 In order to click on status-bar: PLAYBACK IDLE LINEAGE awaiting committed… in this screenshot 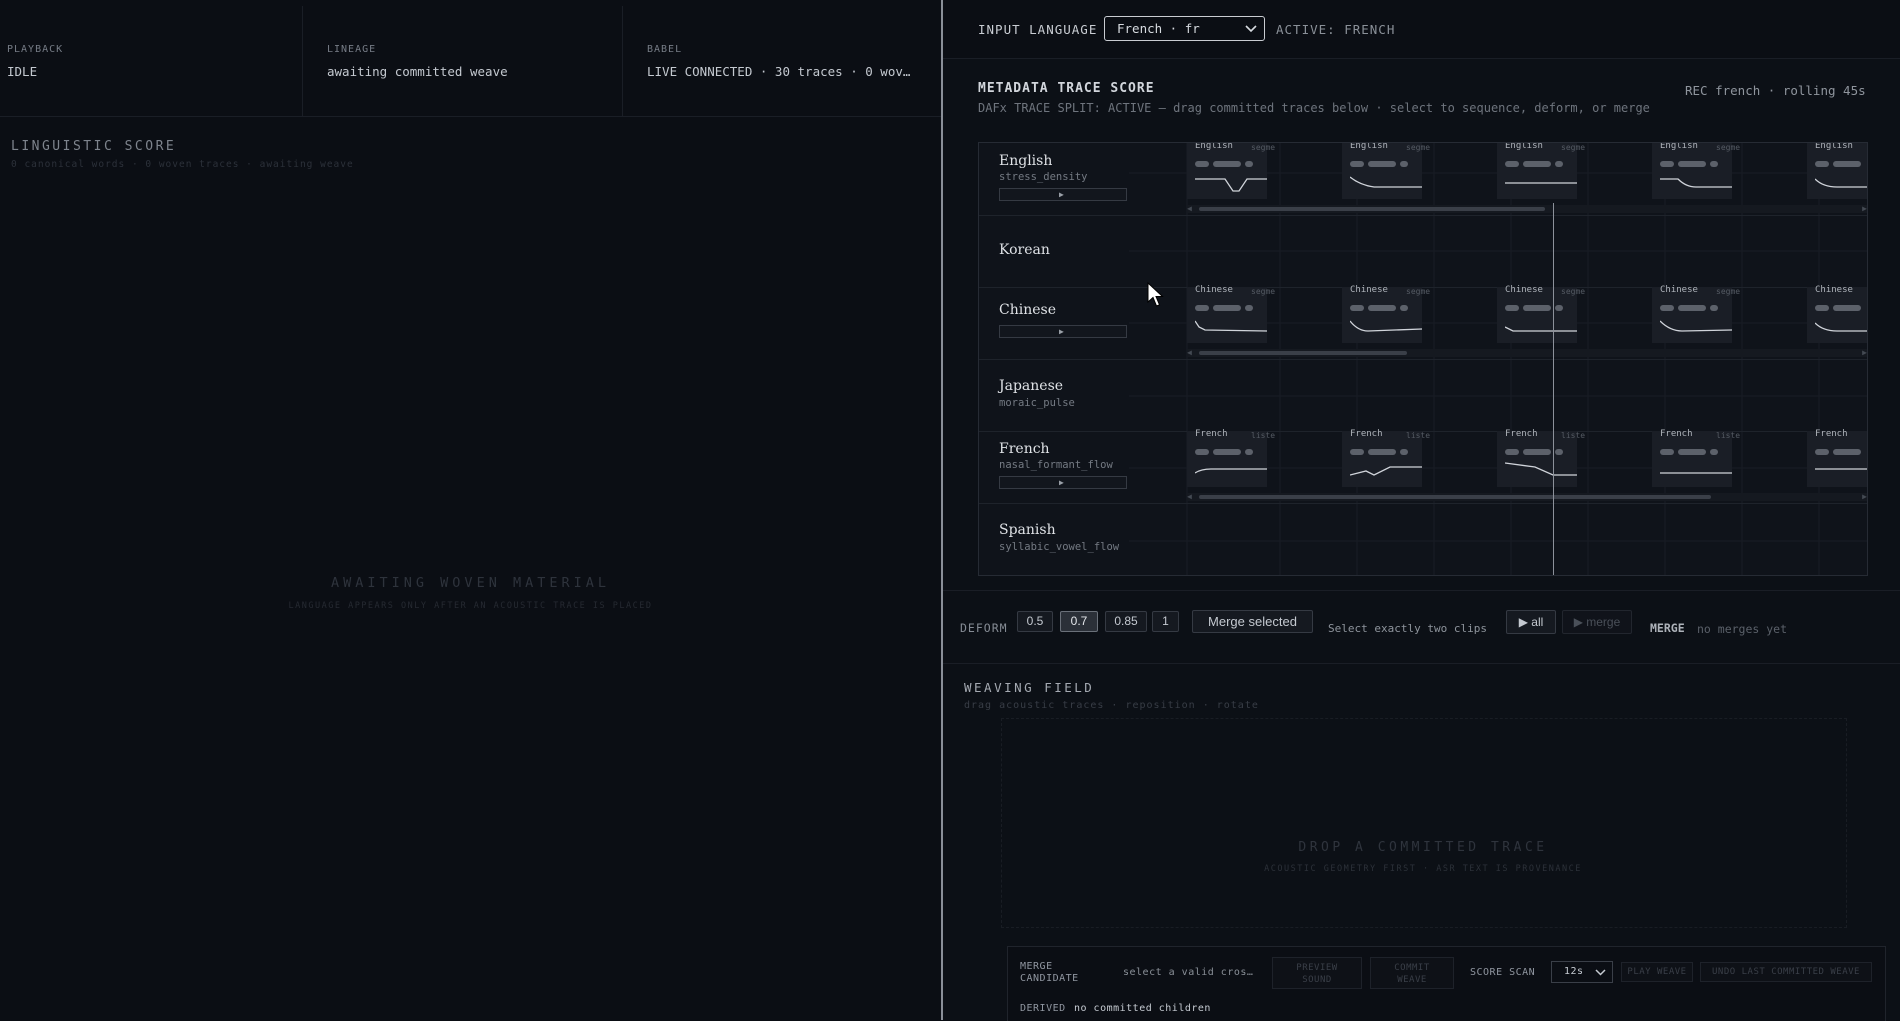, I will do `click(470, 61)`.